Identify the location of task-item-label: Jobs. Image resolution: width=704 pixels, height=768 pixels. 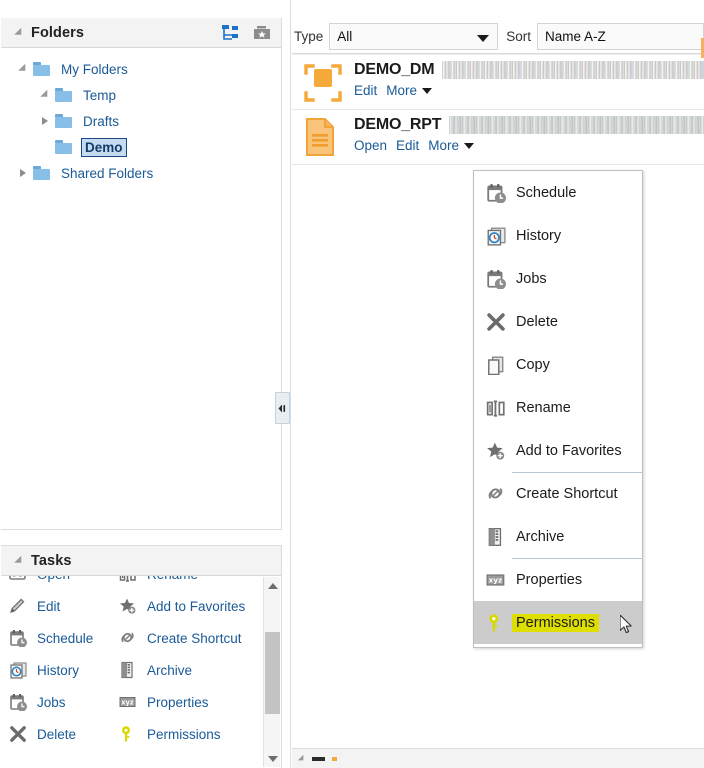
(51, 702).